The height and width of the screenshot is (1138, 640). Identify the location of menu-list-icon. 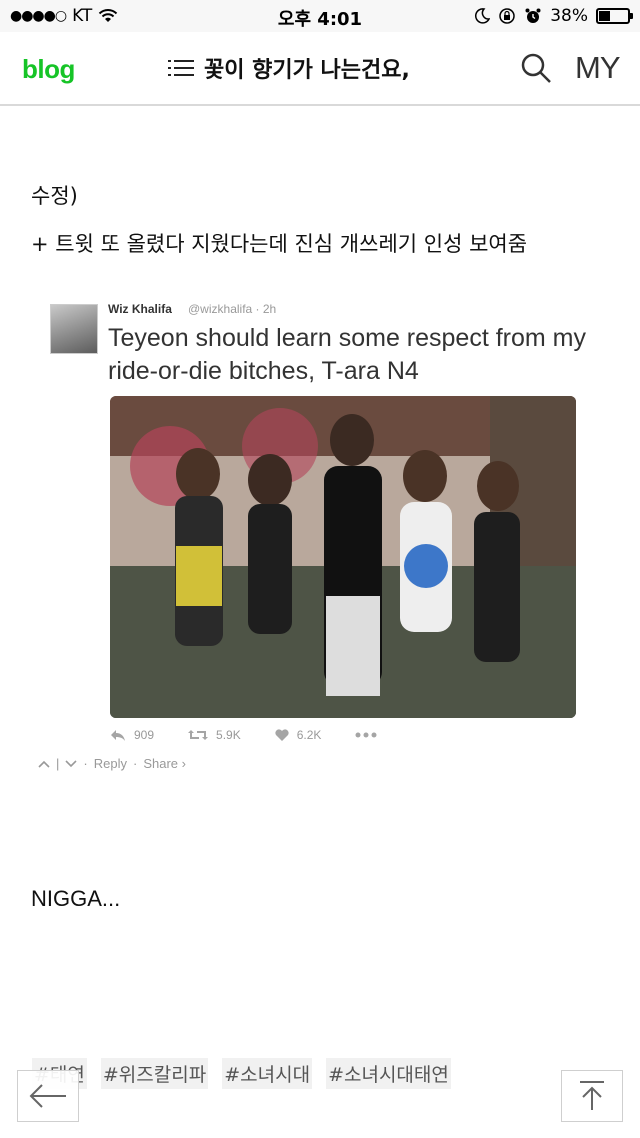
(181, 68).